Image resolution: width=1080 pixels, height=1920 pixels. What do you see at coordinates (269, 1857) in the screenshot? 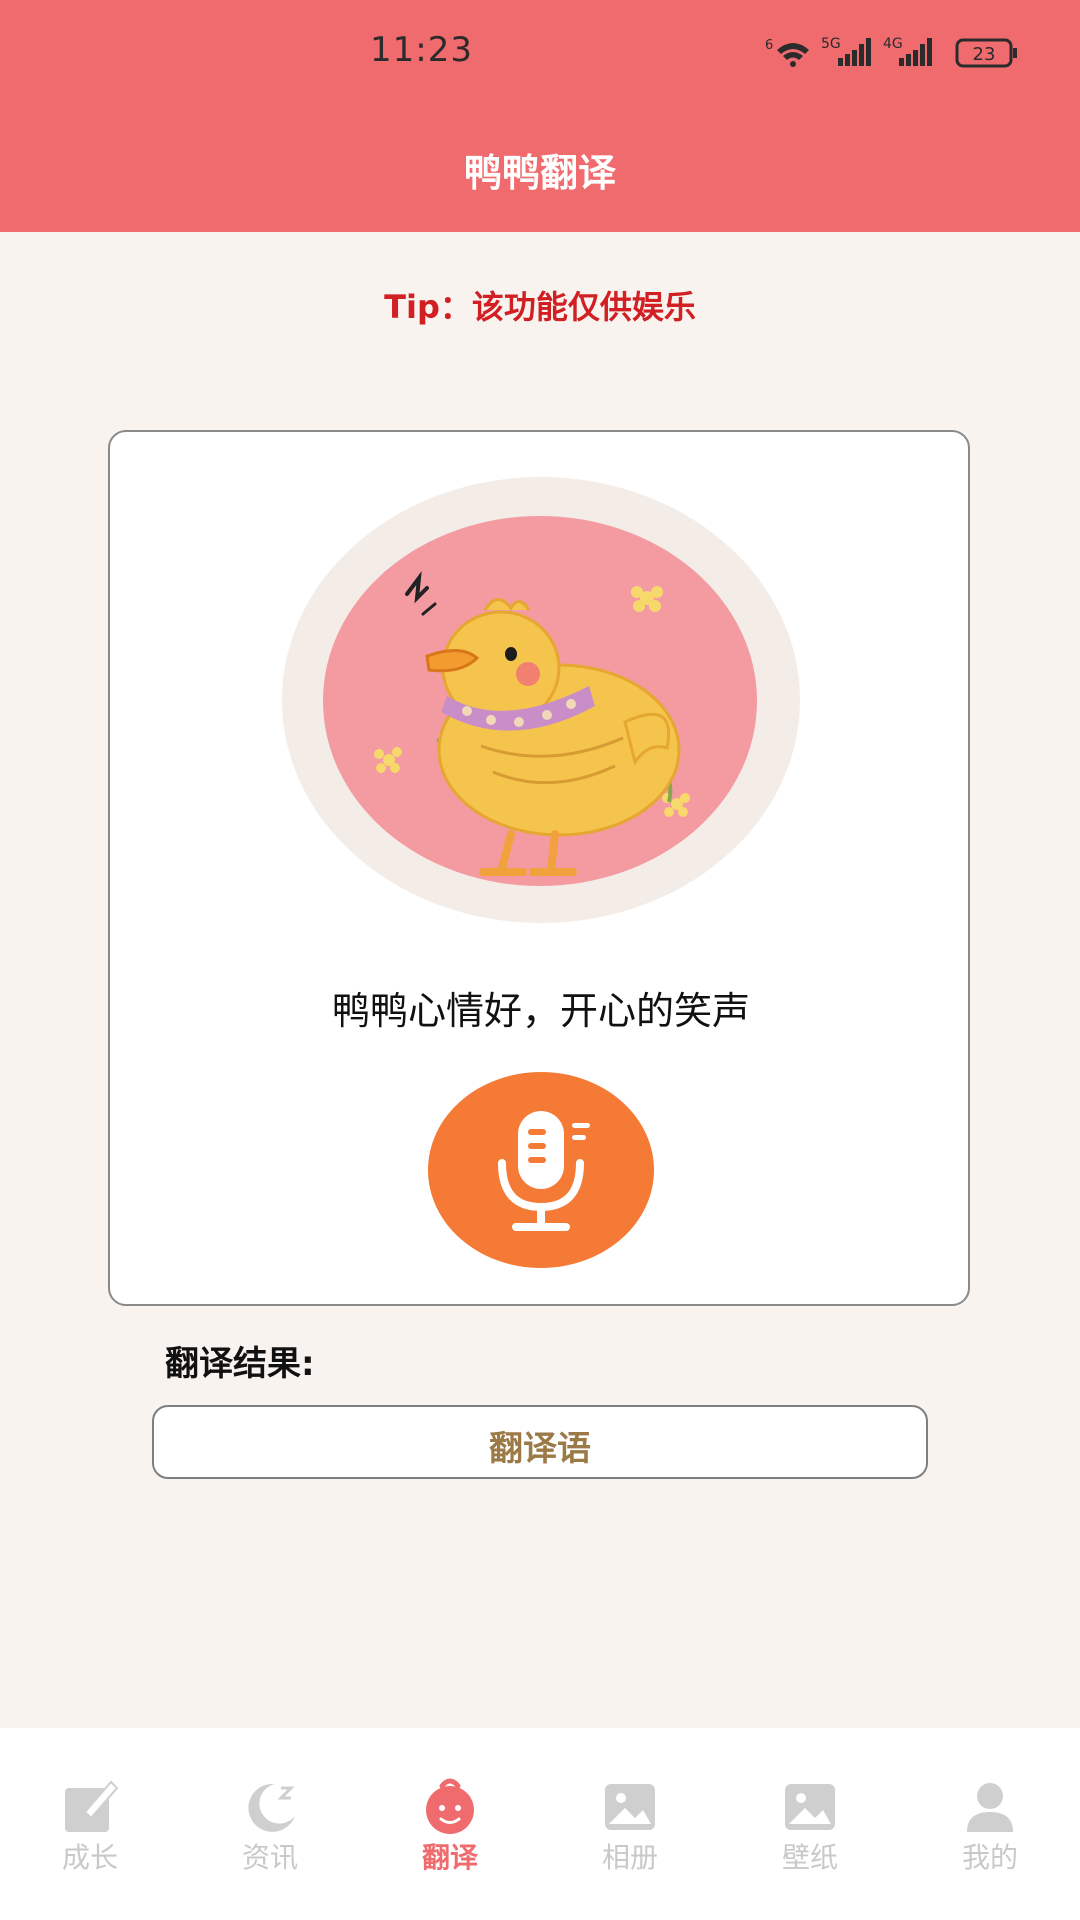
I see `nav-label-news: 资讯` at bounding box center [269, 1857].